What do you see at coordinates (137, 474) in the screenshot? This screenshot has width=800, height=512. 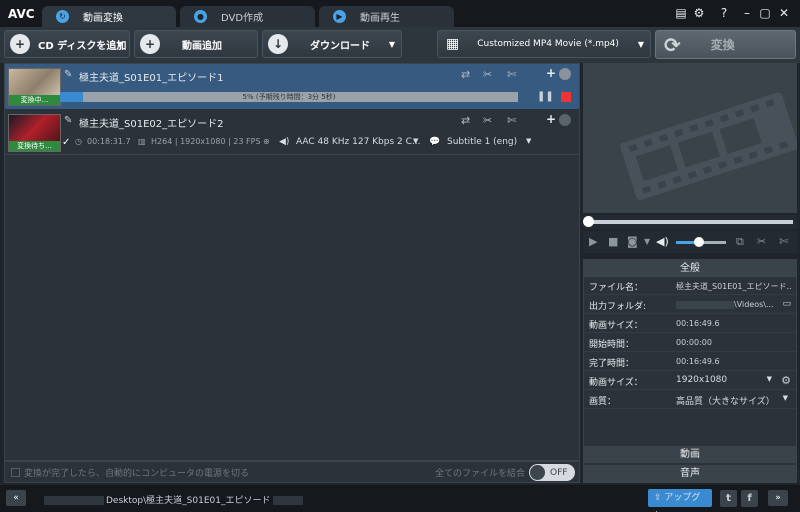 I see `auto-shutdown-label: 変換が完了したら、自動的にコンピュータの電源を切る` at bounding box center [137, 474].